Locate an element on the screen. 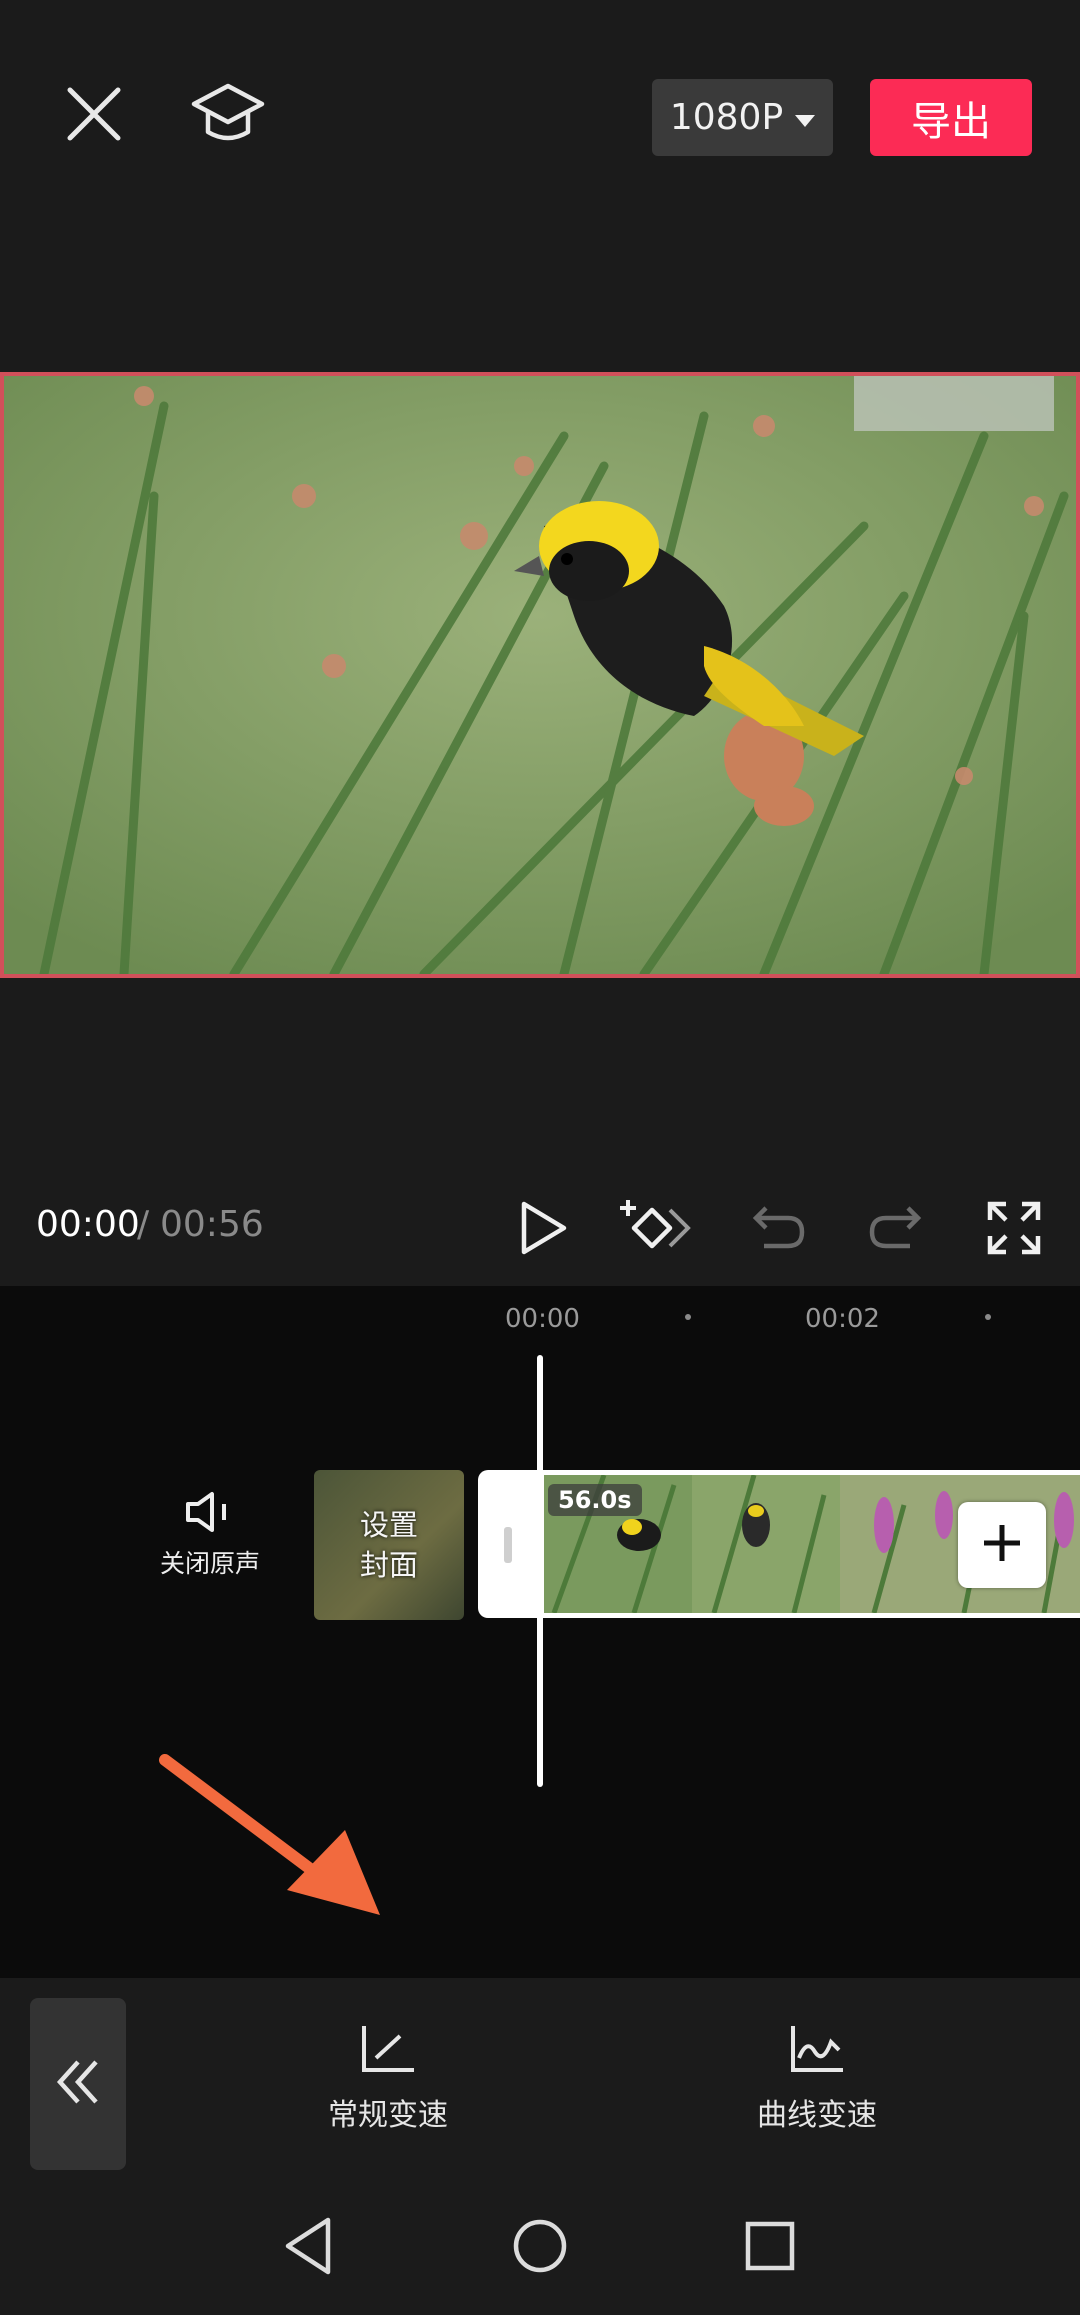 This screenshot has height=2315, width=1080. plus-icon is located at coordinates (1002, 1545).